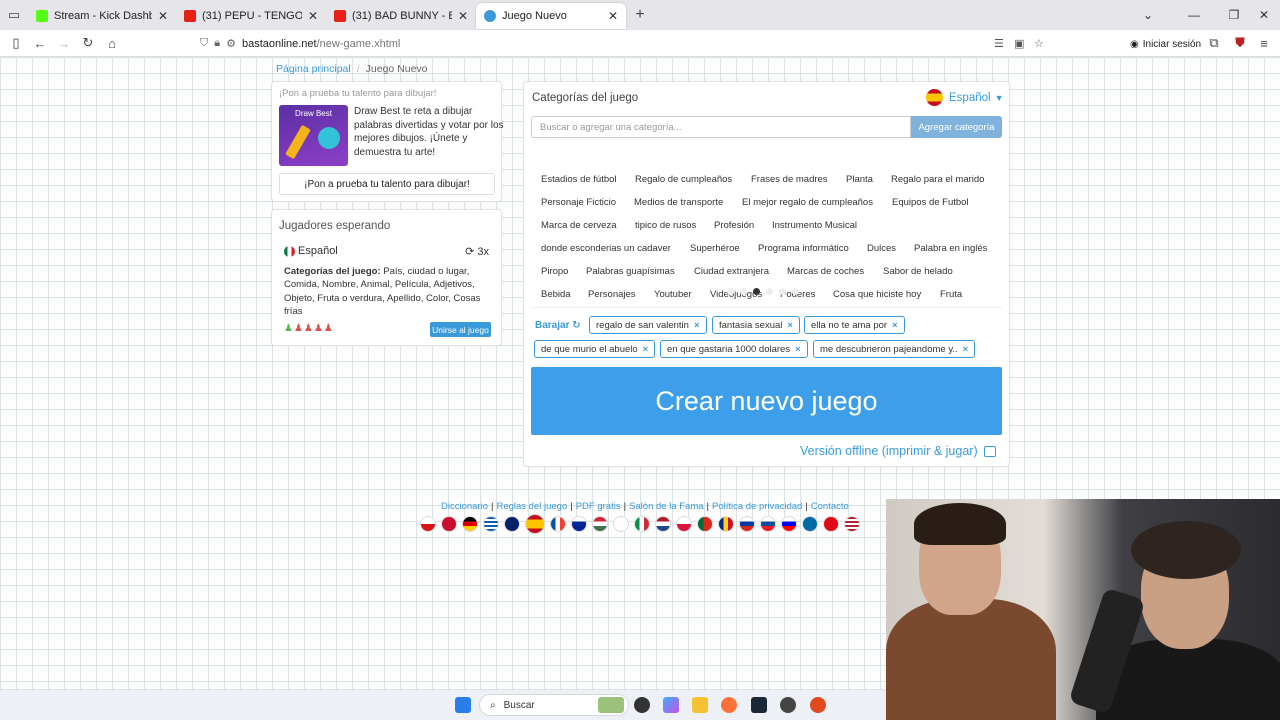 This screenshot has width=1280, height=720. What do you see at coordinates (579, 524) in the screenshot?
I see `croatia-flag-icon` at bounding box center [579, 524].